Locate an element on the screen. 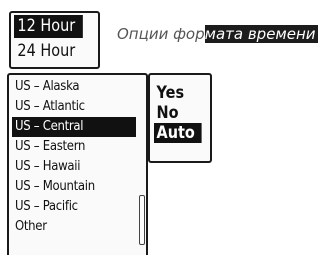 This screenshot has height=255, width=334. option-us-eastern: US – Eastern is located at coordinates (74, 147).